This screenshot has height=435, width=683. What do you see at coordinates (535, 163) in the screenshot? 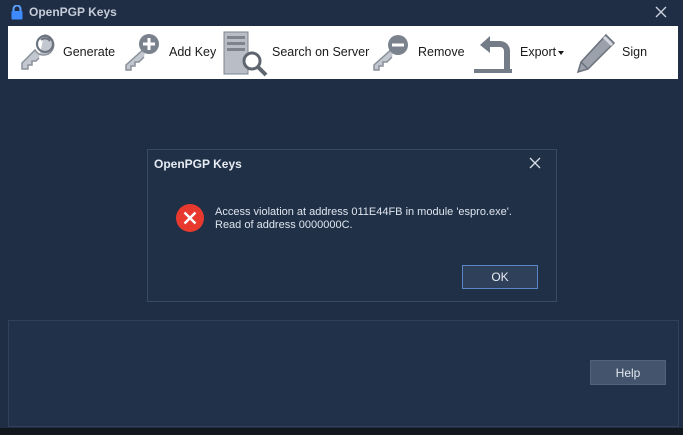
I see `dialog-close-icon` at bounding box center [535, 163].